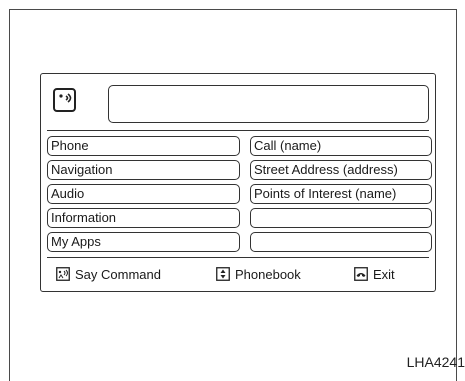 The height and width of the screenshot is (381, 465). Describe the element at coordinates (268, 274) in the screenshot. I see `phonebook-label: Phonebook` at that location.